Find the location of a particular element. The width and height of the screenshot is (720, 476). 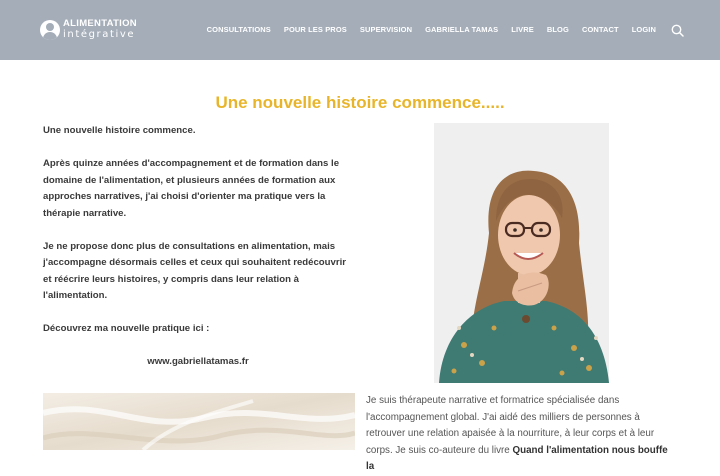

site-logo: ALIMENTATION intégrative is located at coordinates (88, 29).